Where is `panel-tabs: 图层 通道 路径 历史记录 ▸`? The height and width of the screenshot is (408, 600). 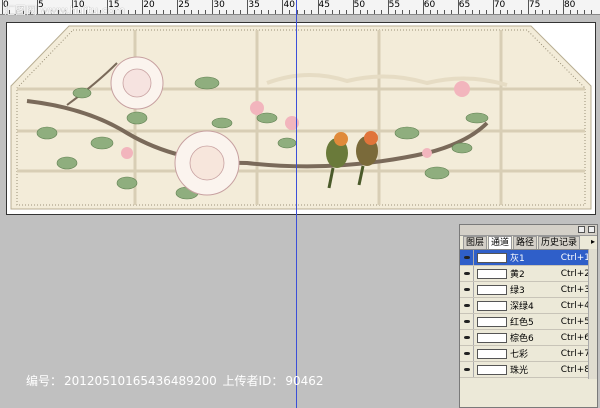
panel-tabs: 图层 通道 路径 历史记录 ▸ is located at coordinates (528, 243).